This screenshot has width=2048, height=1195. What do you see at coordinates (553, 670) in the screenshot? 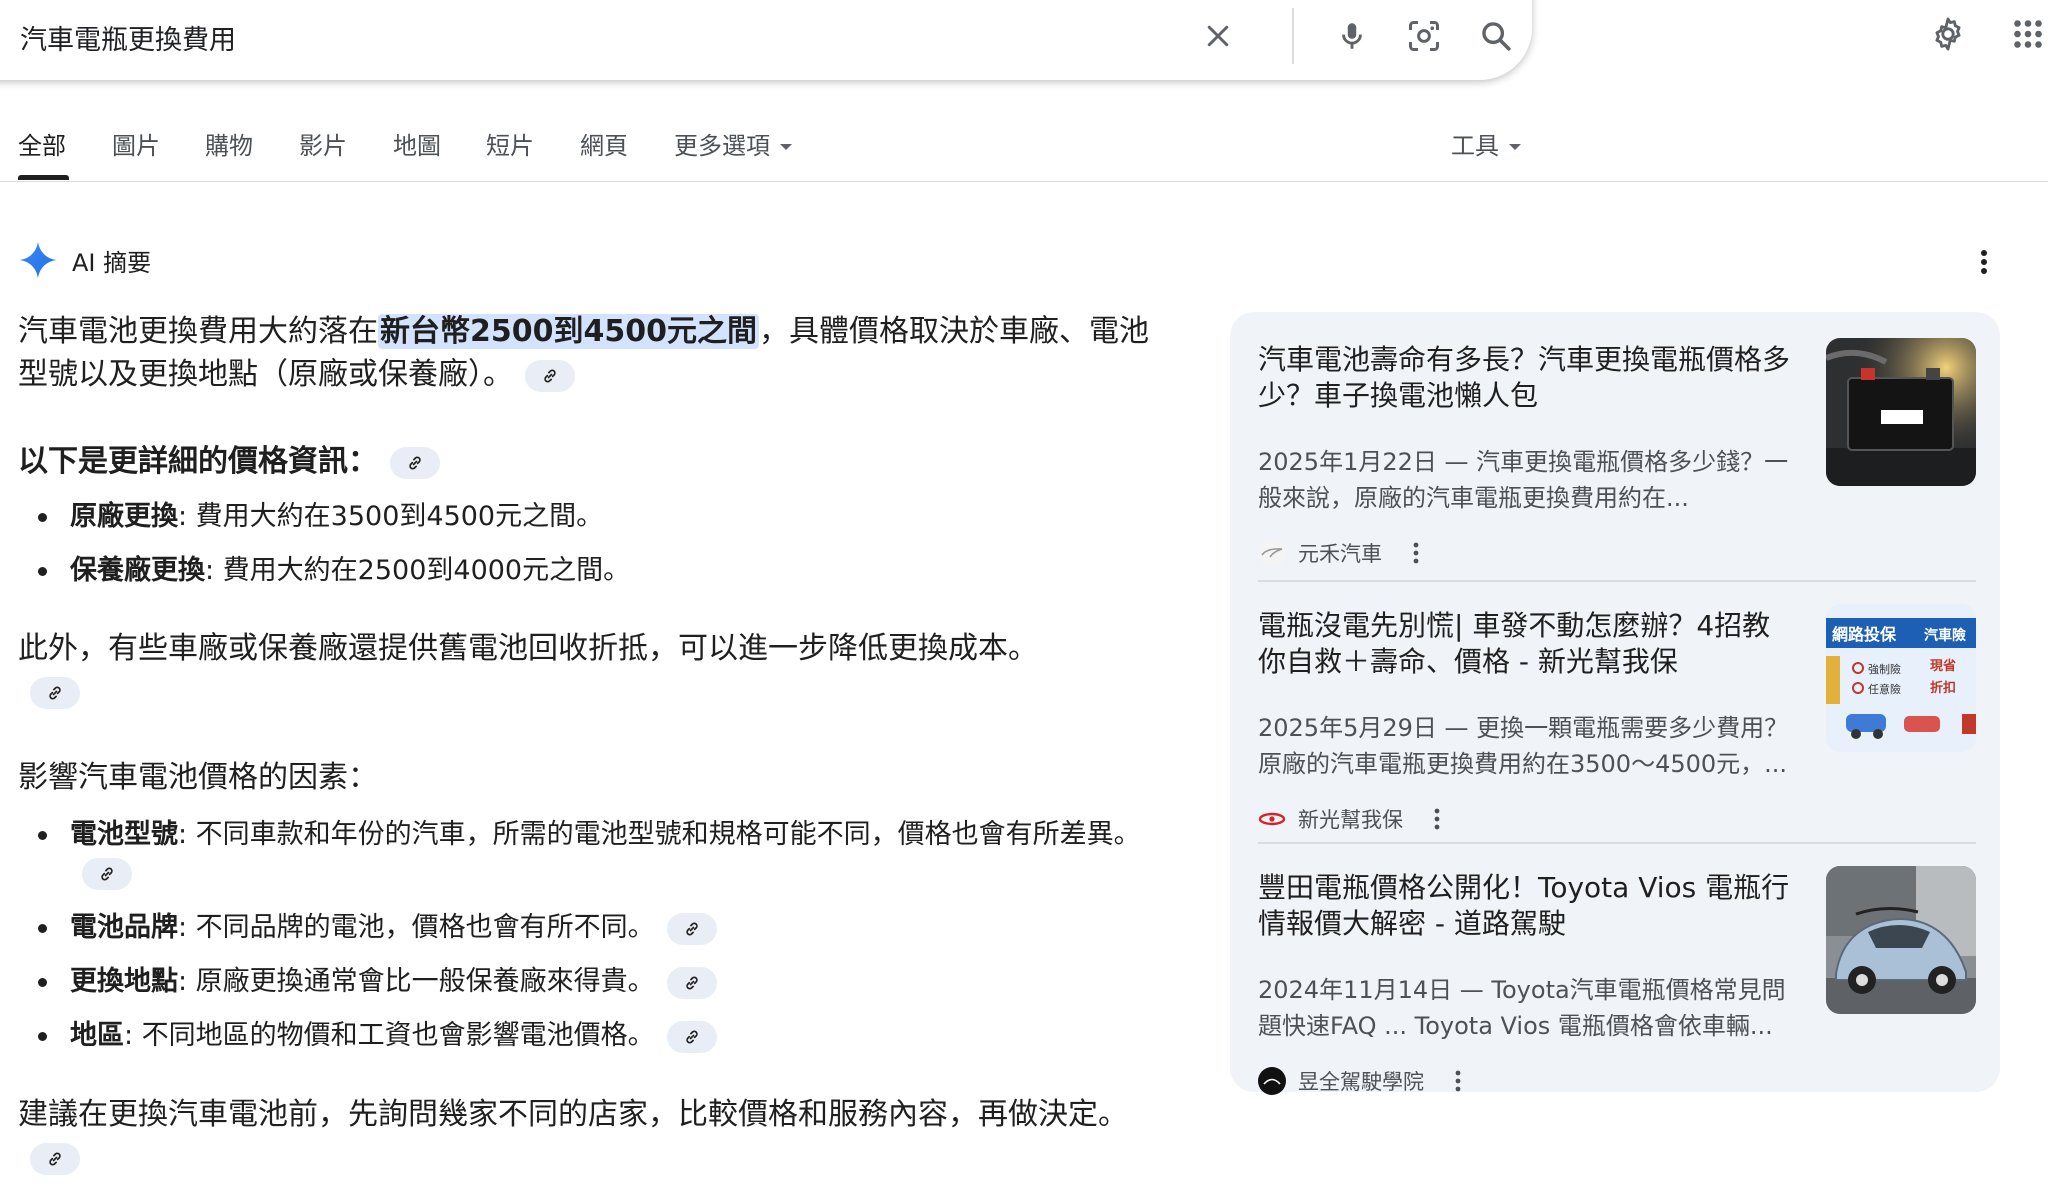
I see `recycle-paragraph: 此外，有些車廠或保養廠還提供舊電池回收折抵，可以進一步降低更換成本。` at bounding box center [553, 670].